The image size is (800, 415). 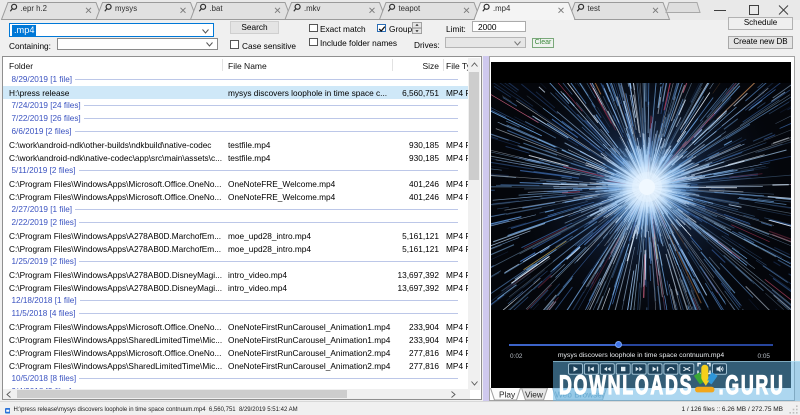 I want to click on svg-text: mysys, so click(x=126, y=8).